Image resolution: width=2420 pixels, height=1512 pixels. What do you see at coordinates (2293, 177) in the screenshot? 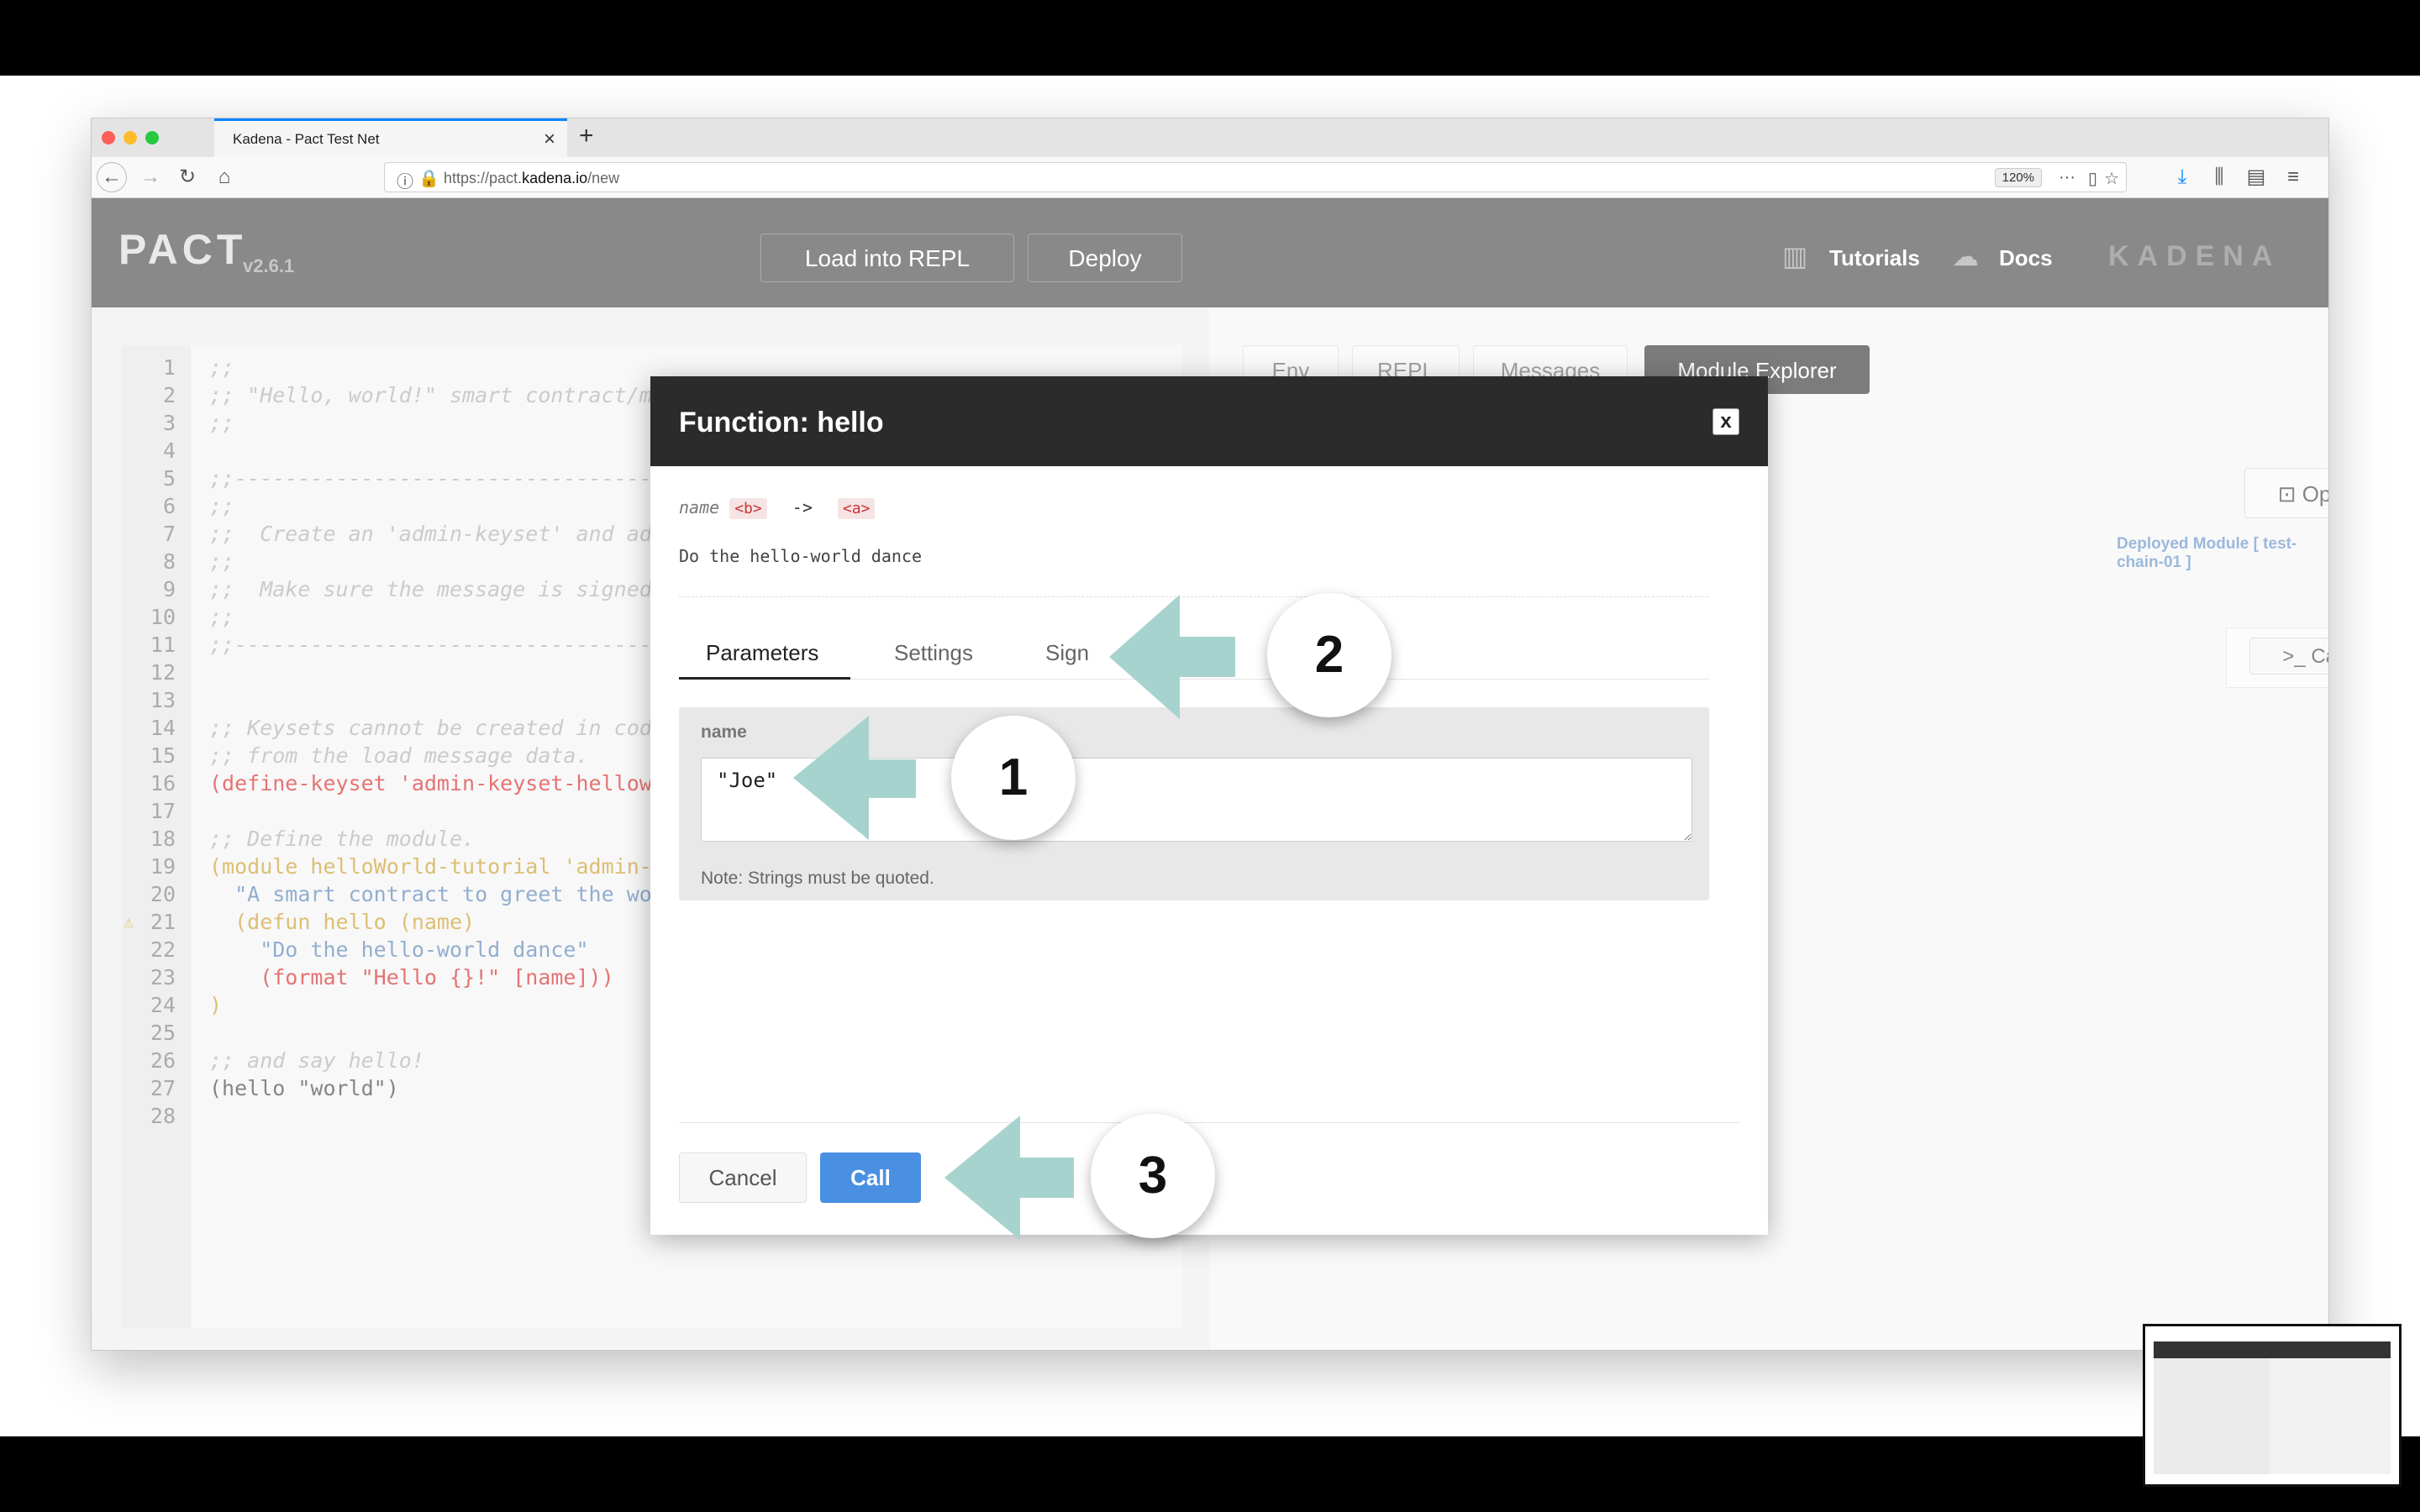
I see `menu-icon: ≡` at bounding box center [2293, 177].